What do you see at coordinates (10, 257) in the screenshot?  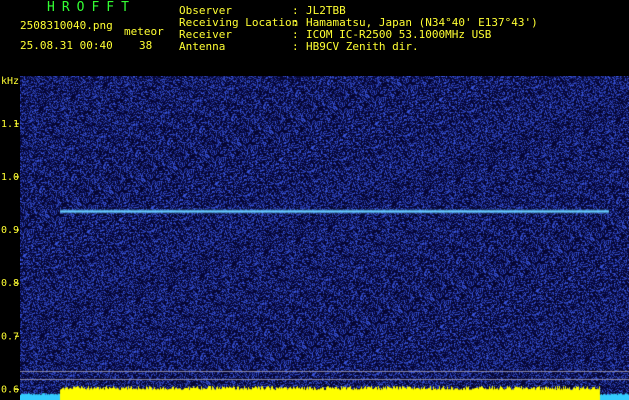 I see `frequency-tick-group: 1.11.00.90.80.70.6` at bounding box center [10, 257].